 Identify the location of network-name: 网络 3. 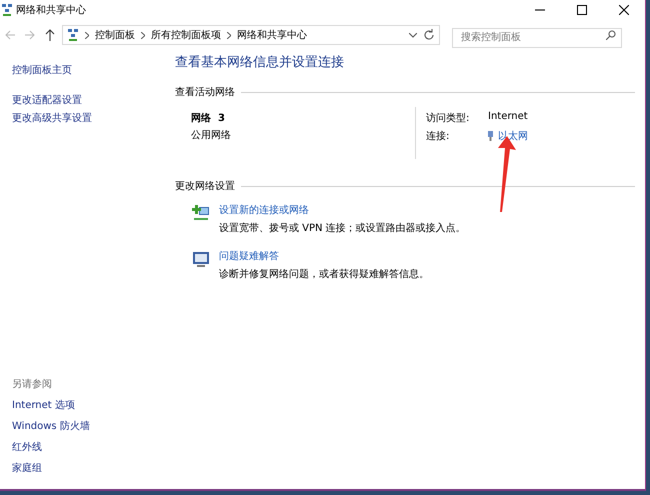
(208, 118).